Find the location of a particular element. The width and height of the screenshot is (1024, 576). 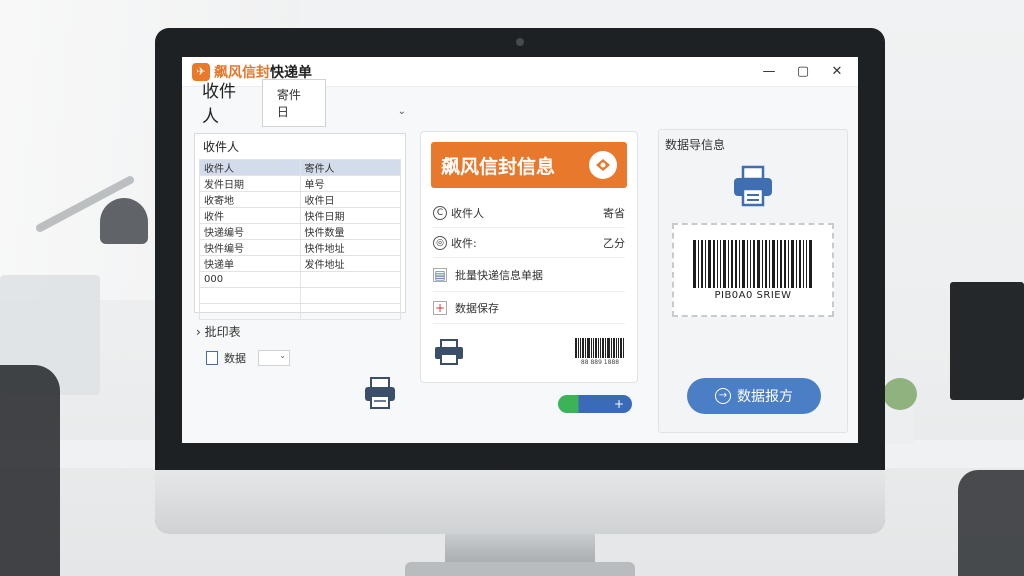

small-barcode-text: 88 889 1888 is located at coordinates (600, 362).